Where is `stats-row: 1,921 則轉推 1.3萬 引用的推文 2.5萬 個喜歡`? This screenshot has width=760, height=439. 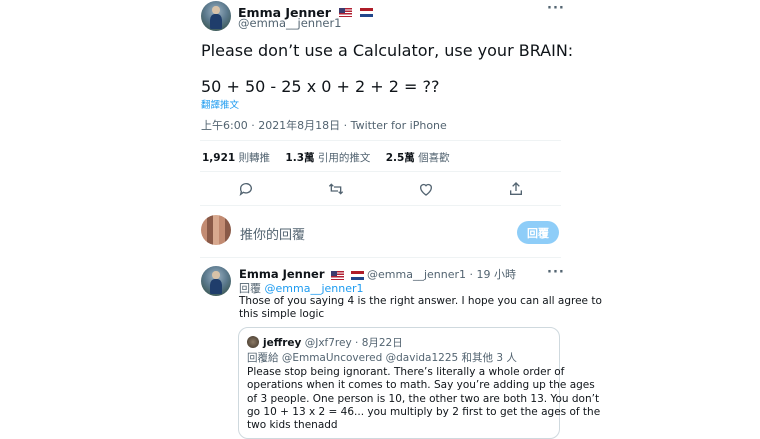
stats-row: 1,921 則轉推 1.3萬 引用的推文 2.5萬 個喜歡 is located at coordinates (326, 157).